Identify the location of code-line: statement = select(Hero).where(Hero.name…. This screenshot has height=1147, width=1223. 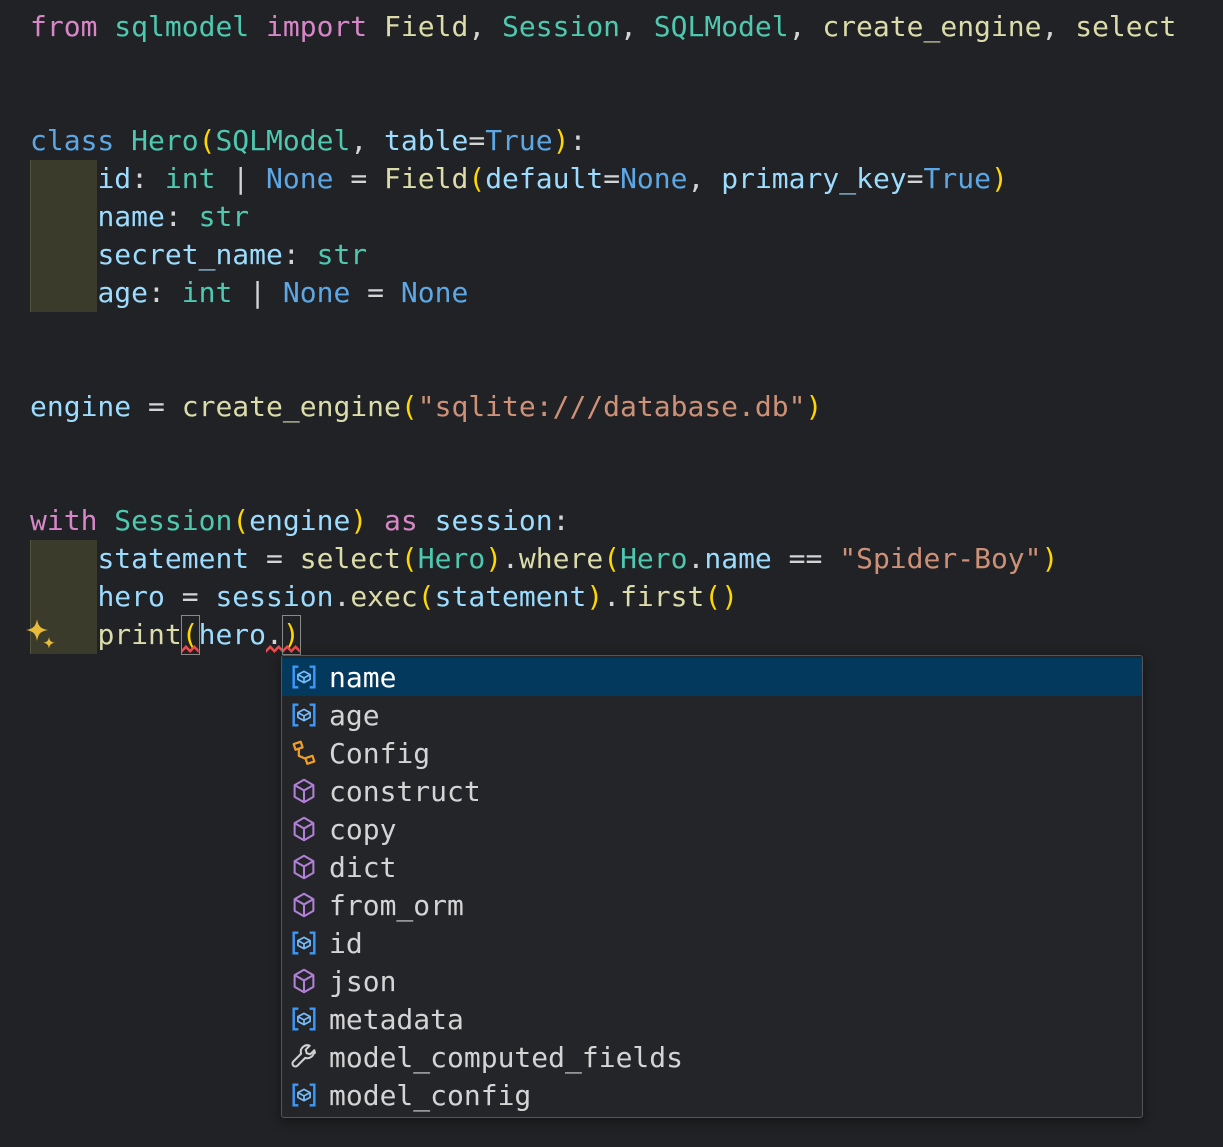
(626, 559).